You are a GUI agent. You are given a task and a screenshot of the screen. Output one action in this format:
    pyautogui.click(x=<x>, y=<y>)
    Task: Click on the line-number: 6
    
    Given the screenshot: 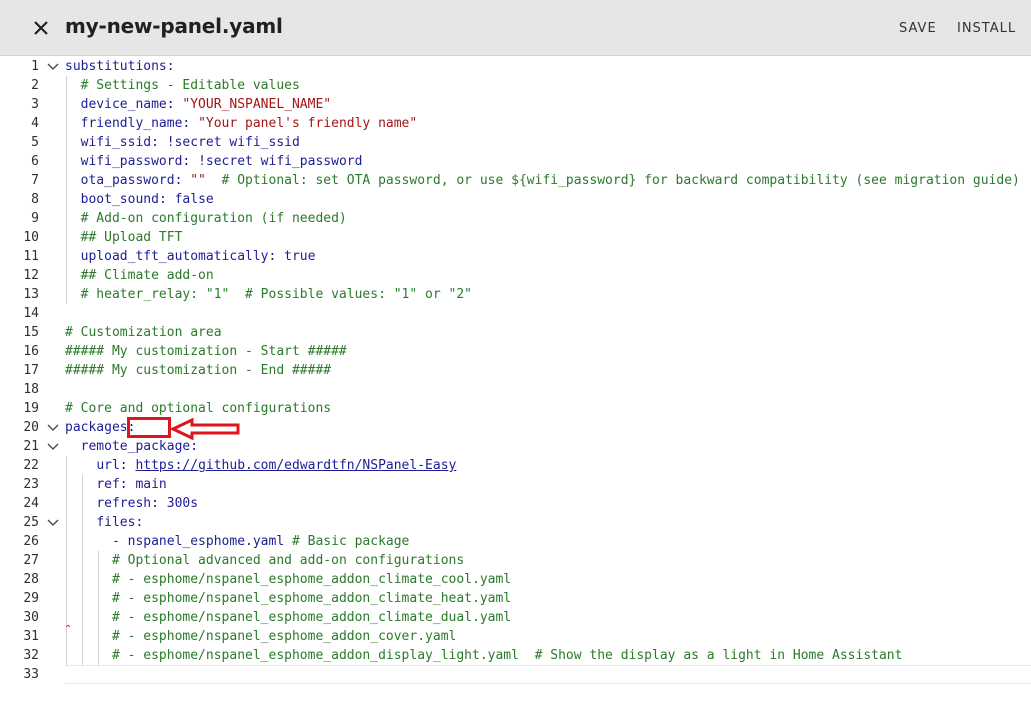 What is the action you would take?
    pyautogui.click(x=35, y=161)
    